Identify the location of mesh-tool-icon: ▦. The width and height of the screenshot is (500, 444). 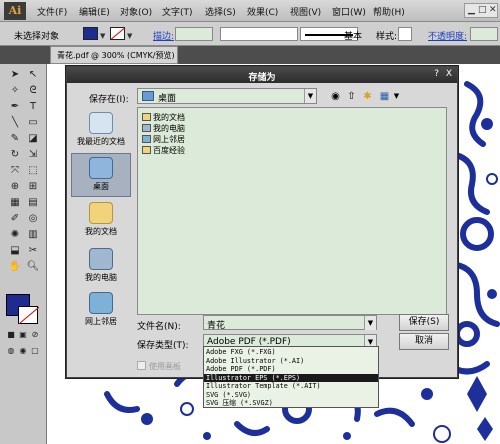
(15, 203).